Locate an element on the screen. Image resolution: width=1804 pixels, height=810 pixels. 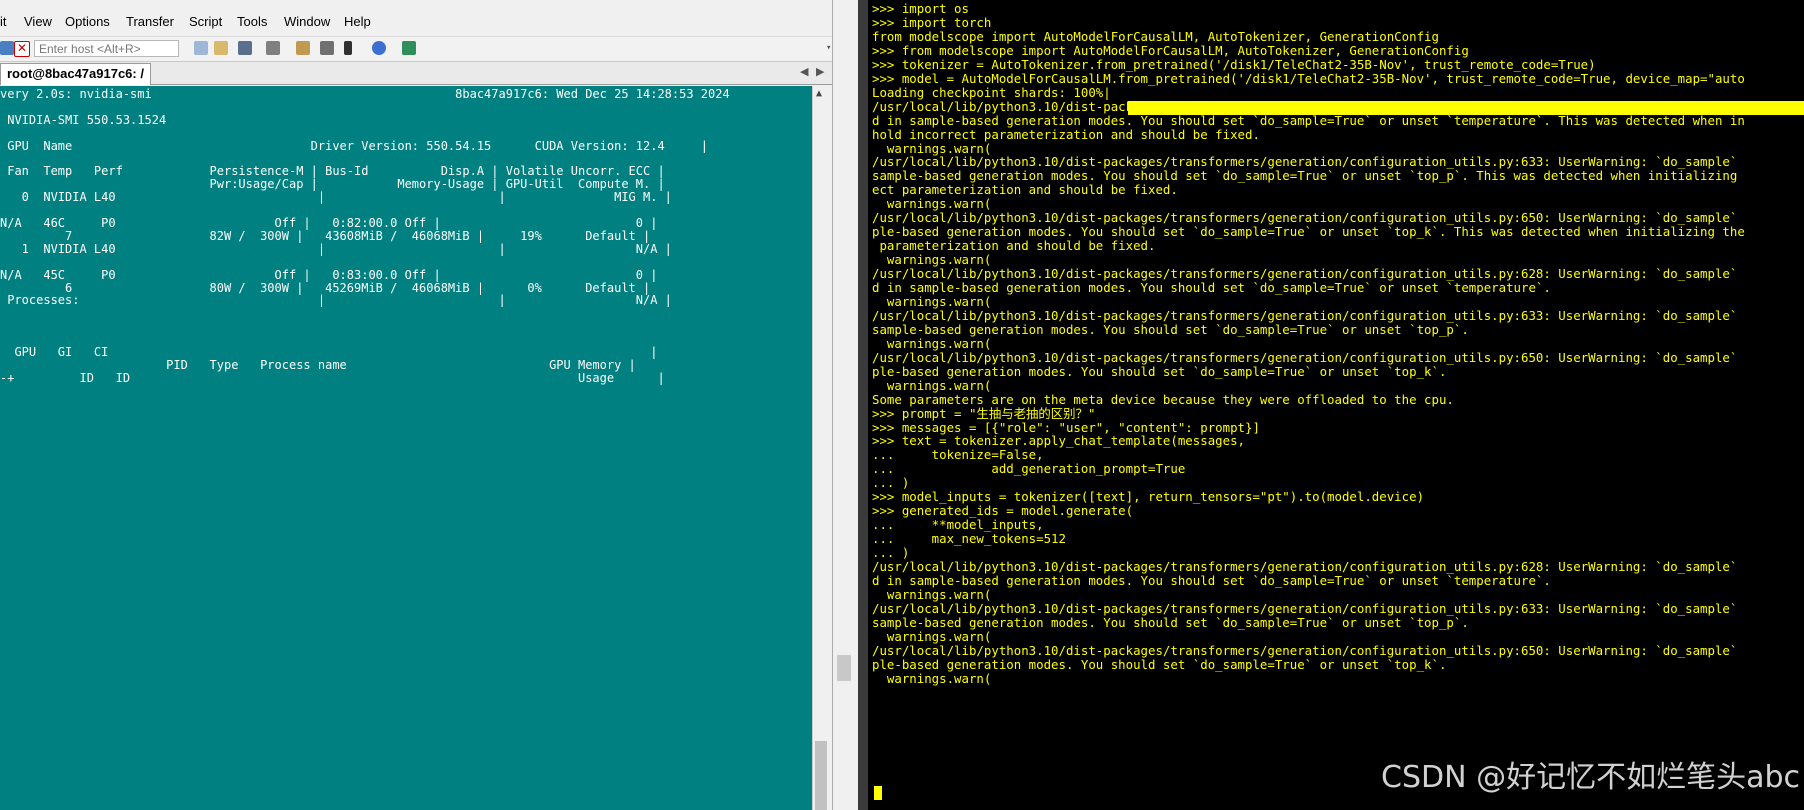
scrollbar-thumb is located at coordinates (821, 775).